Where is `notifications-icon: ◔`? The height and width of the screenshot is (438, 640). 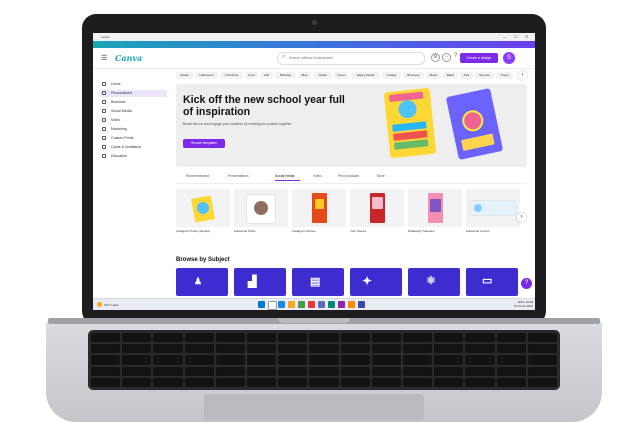 notifications-icon: ◔ is located at coordinates (446, 57).